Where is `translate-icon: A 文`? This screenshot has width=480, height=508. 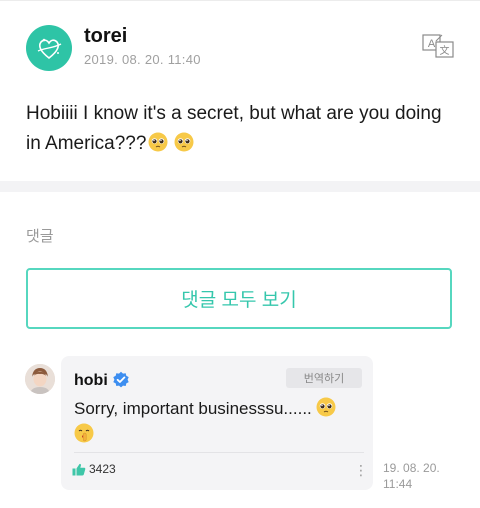 translate-icon: A 文 is located at coordinates (438, 46).